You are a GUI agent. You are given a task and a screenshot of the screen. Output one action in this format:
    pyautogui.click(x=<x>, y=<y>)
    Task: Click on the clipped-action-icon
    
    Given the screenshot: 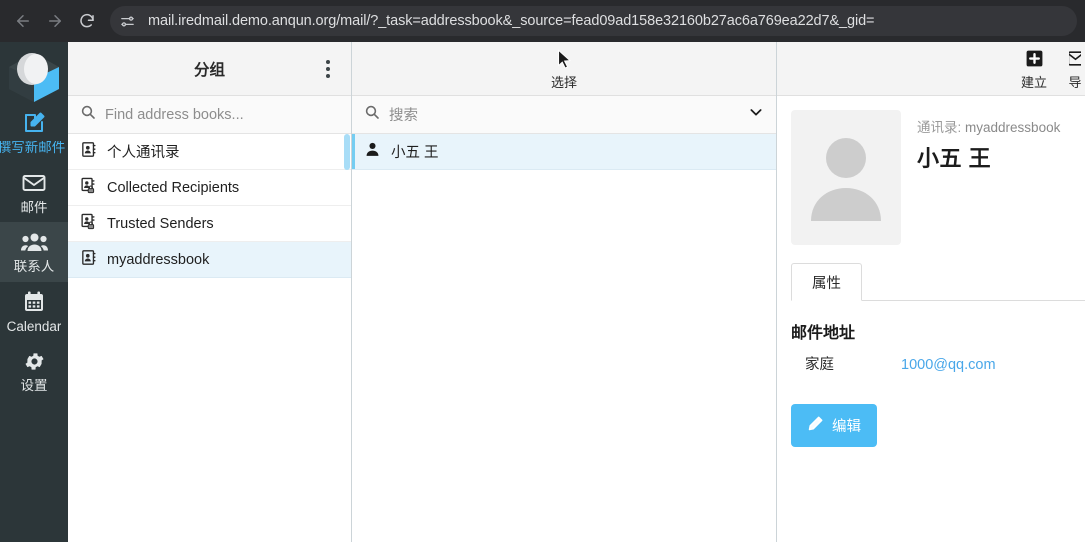 What is the action you would take?
    pyautogui.click(x=1075, y=61)
    